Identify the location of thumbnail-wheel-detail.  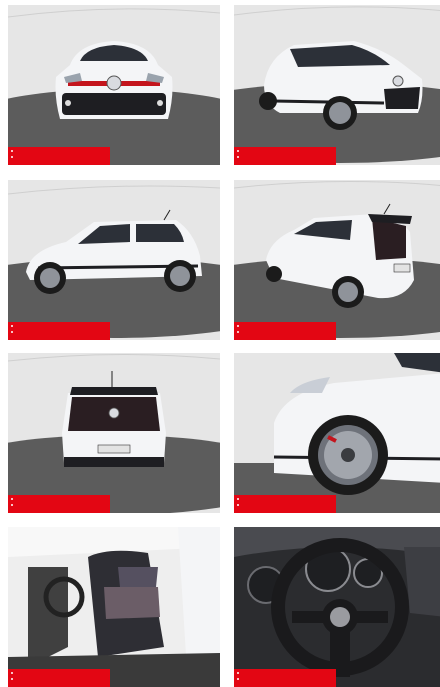
(337, 433).